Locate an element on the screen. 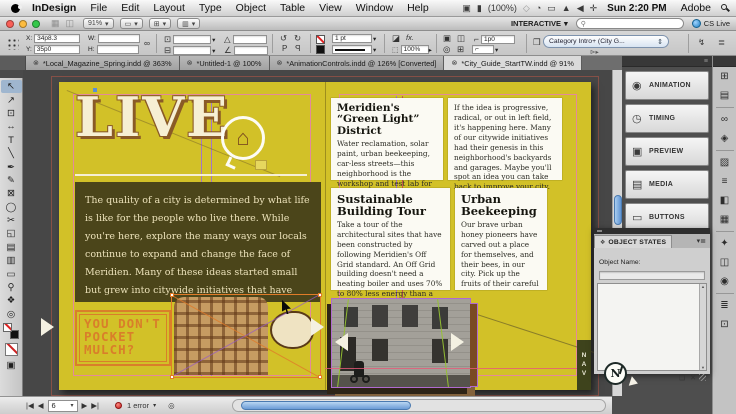 The width and height of the screenshot is (736, 414). zoom-level-dropdown: 91% ▾ is located at coordinates (98, 23).